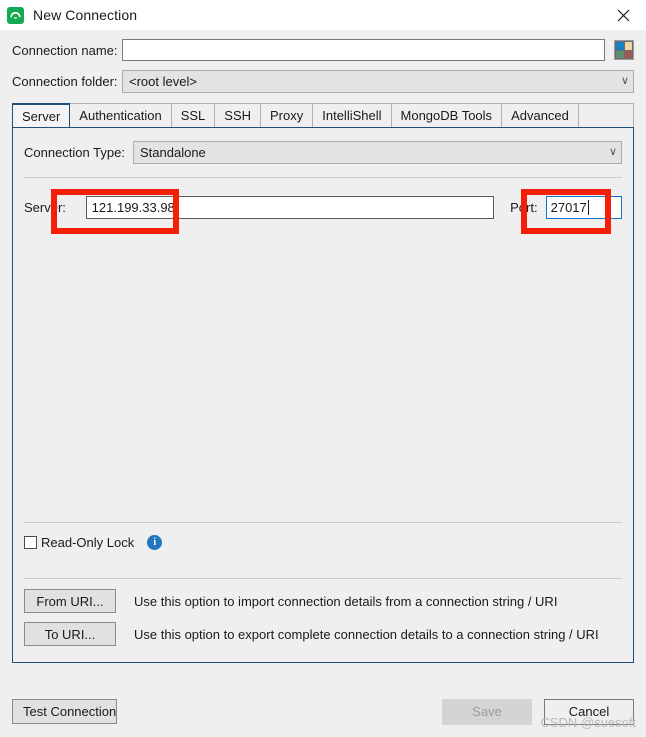  I want to click on read-only-lock-label: Read-Only Lock, so click(88, 542).